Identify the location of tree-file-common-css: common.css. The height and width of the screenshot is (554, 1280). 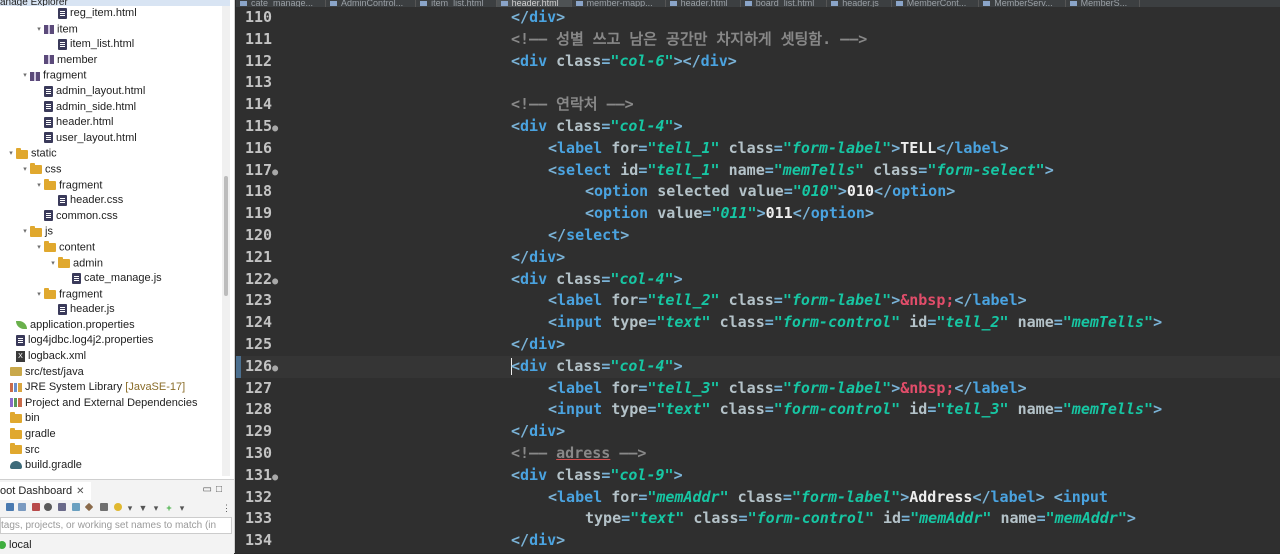
(115, 217).